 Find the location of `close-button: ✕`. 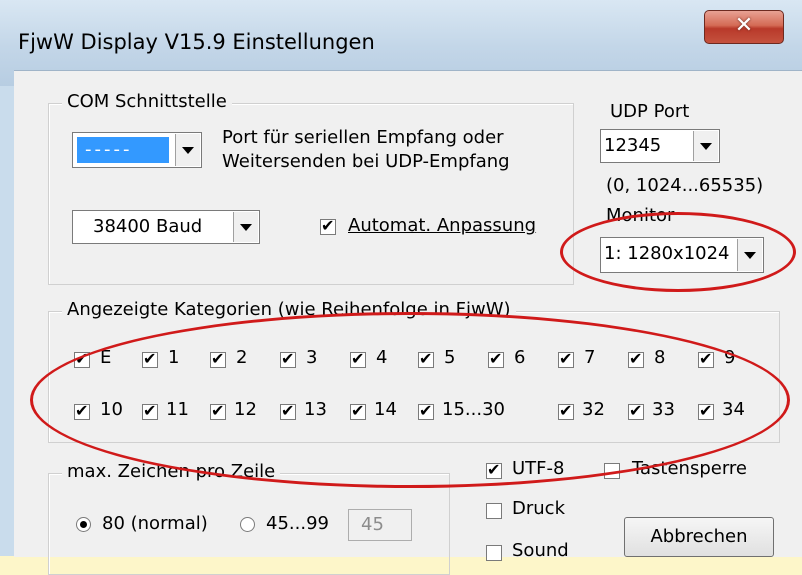

close-button: ✕ is located at coordinates (744, 27).